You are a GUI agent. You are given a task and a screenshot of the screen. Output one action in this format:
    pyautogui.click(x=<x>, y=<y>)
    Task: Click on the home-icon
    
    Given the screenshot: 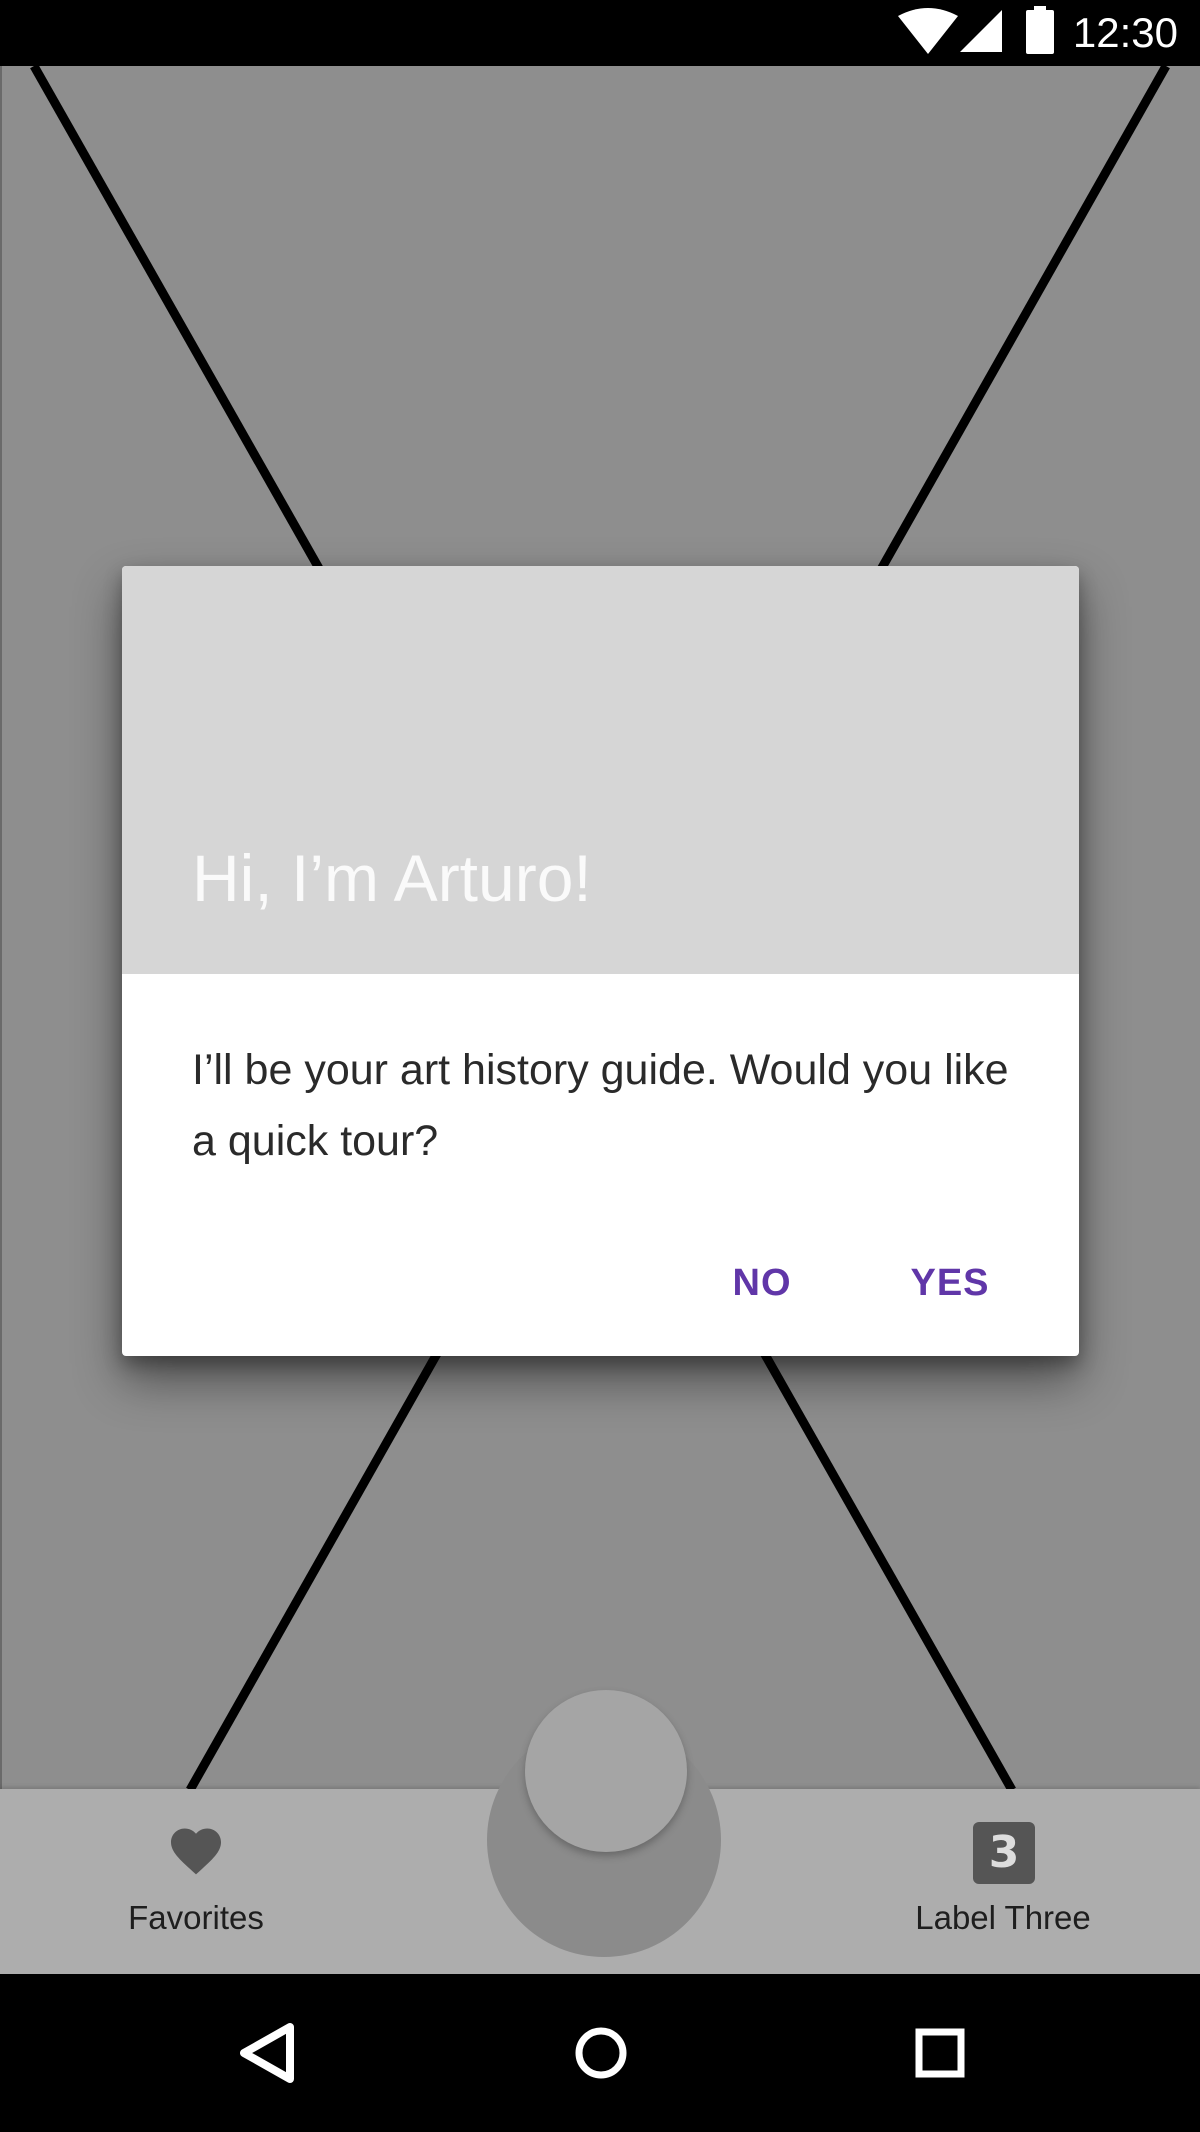 What is the action you would take?
    pyautogui.click(x=601, y=2053)
    